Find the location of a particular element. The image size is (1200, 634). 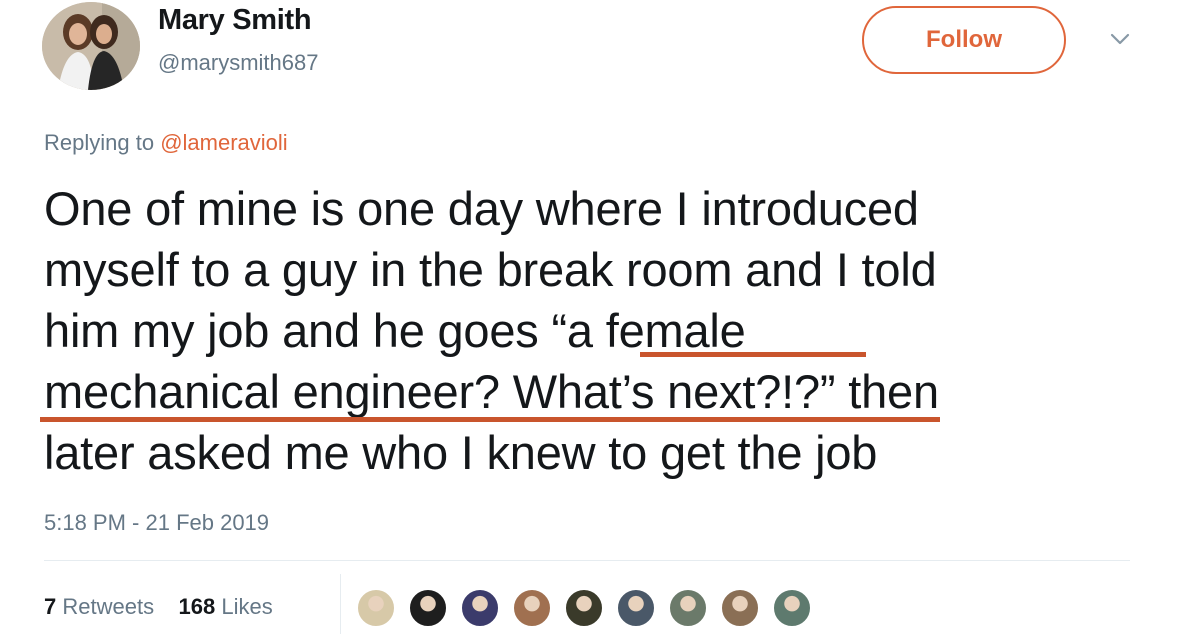

profile-photo is located at coordinates (91, 46).